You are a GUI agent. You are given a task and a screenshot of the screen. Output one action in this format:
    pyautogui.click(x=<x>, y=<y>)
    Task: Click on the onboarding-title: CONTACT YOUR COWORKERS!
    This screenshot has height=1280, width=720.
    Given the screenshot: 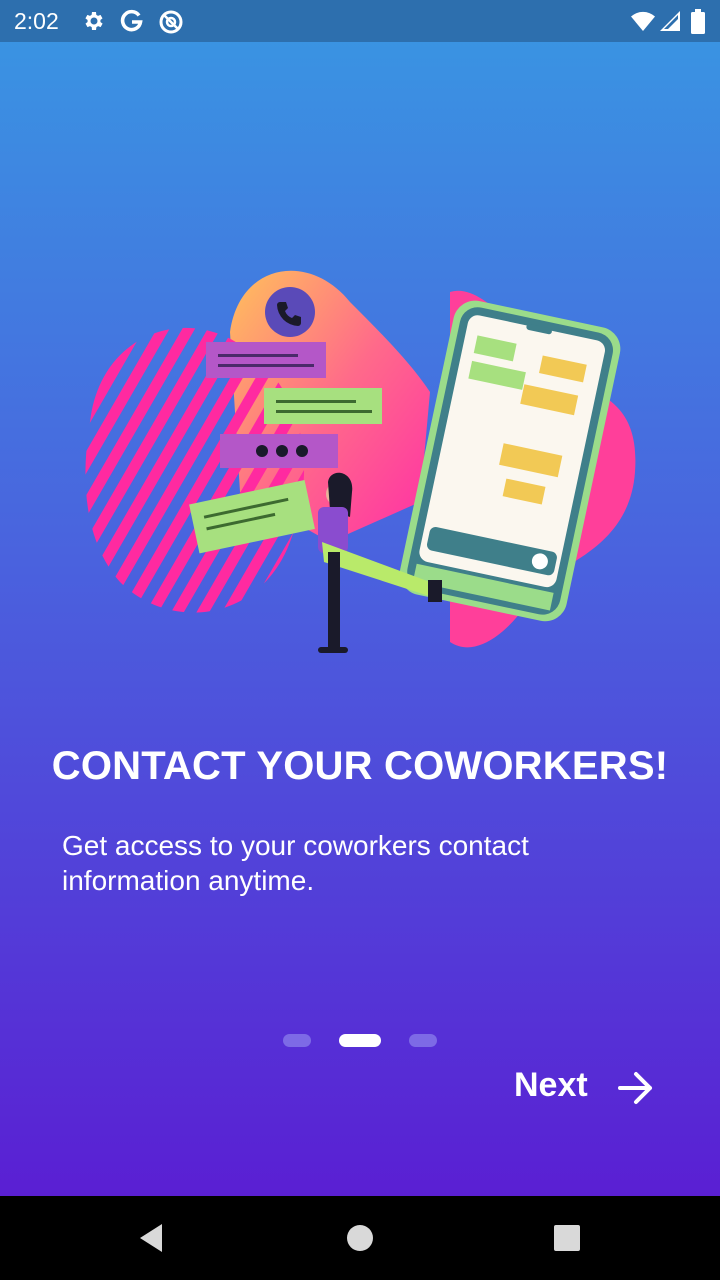 What is the action you would take?
    pyautogui.click(x=360, y=766)
    